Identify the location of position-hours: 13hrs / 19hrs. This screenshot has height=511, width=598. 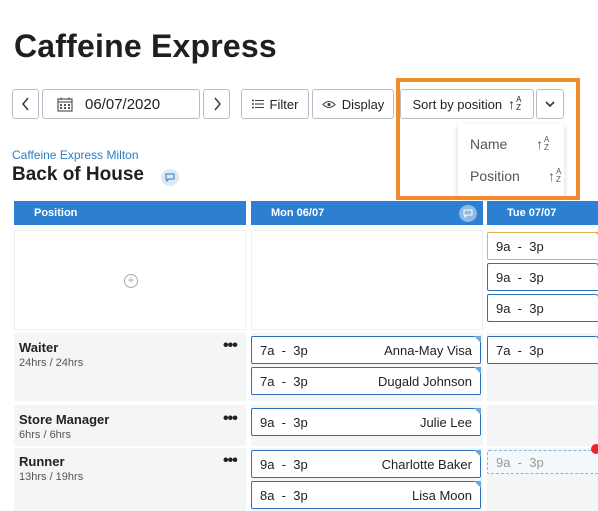
(51, 477).